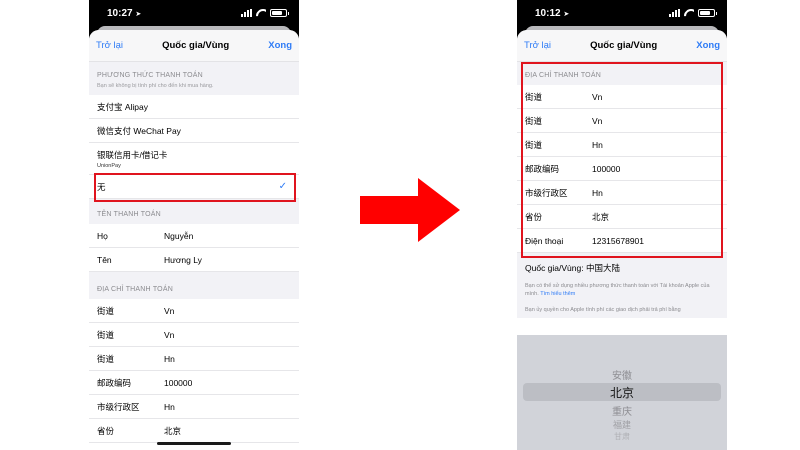 The width and height of the screenshot is (800, 450). I want to click on street-row: 街道 Hn, so click(194, 359).